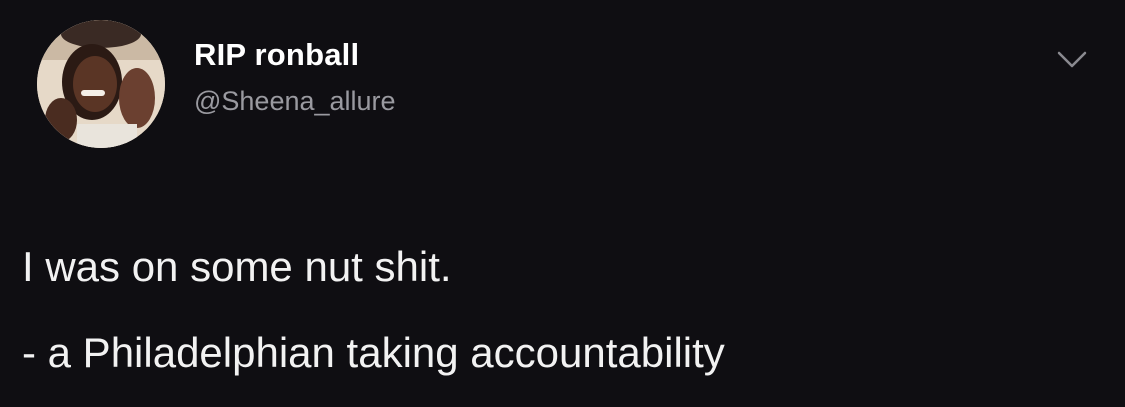 The image size is (1125, 407). I want to click on chevron-down-icon, so click(1072, 60).